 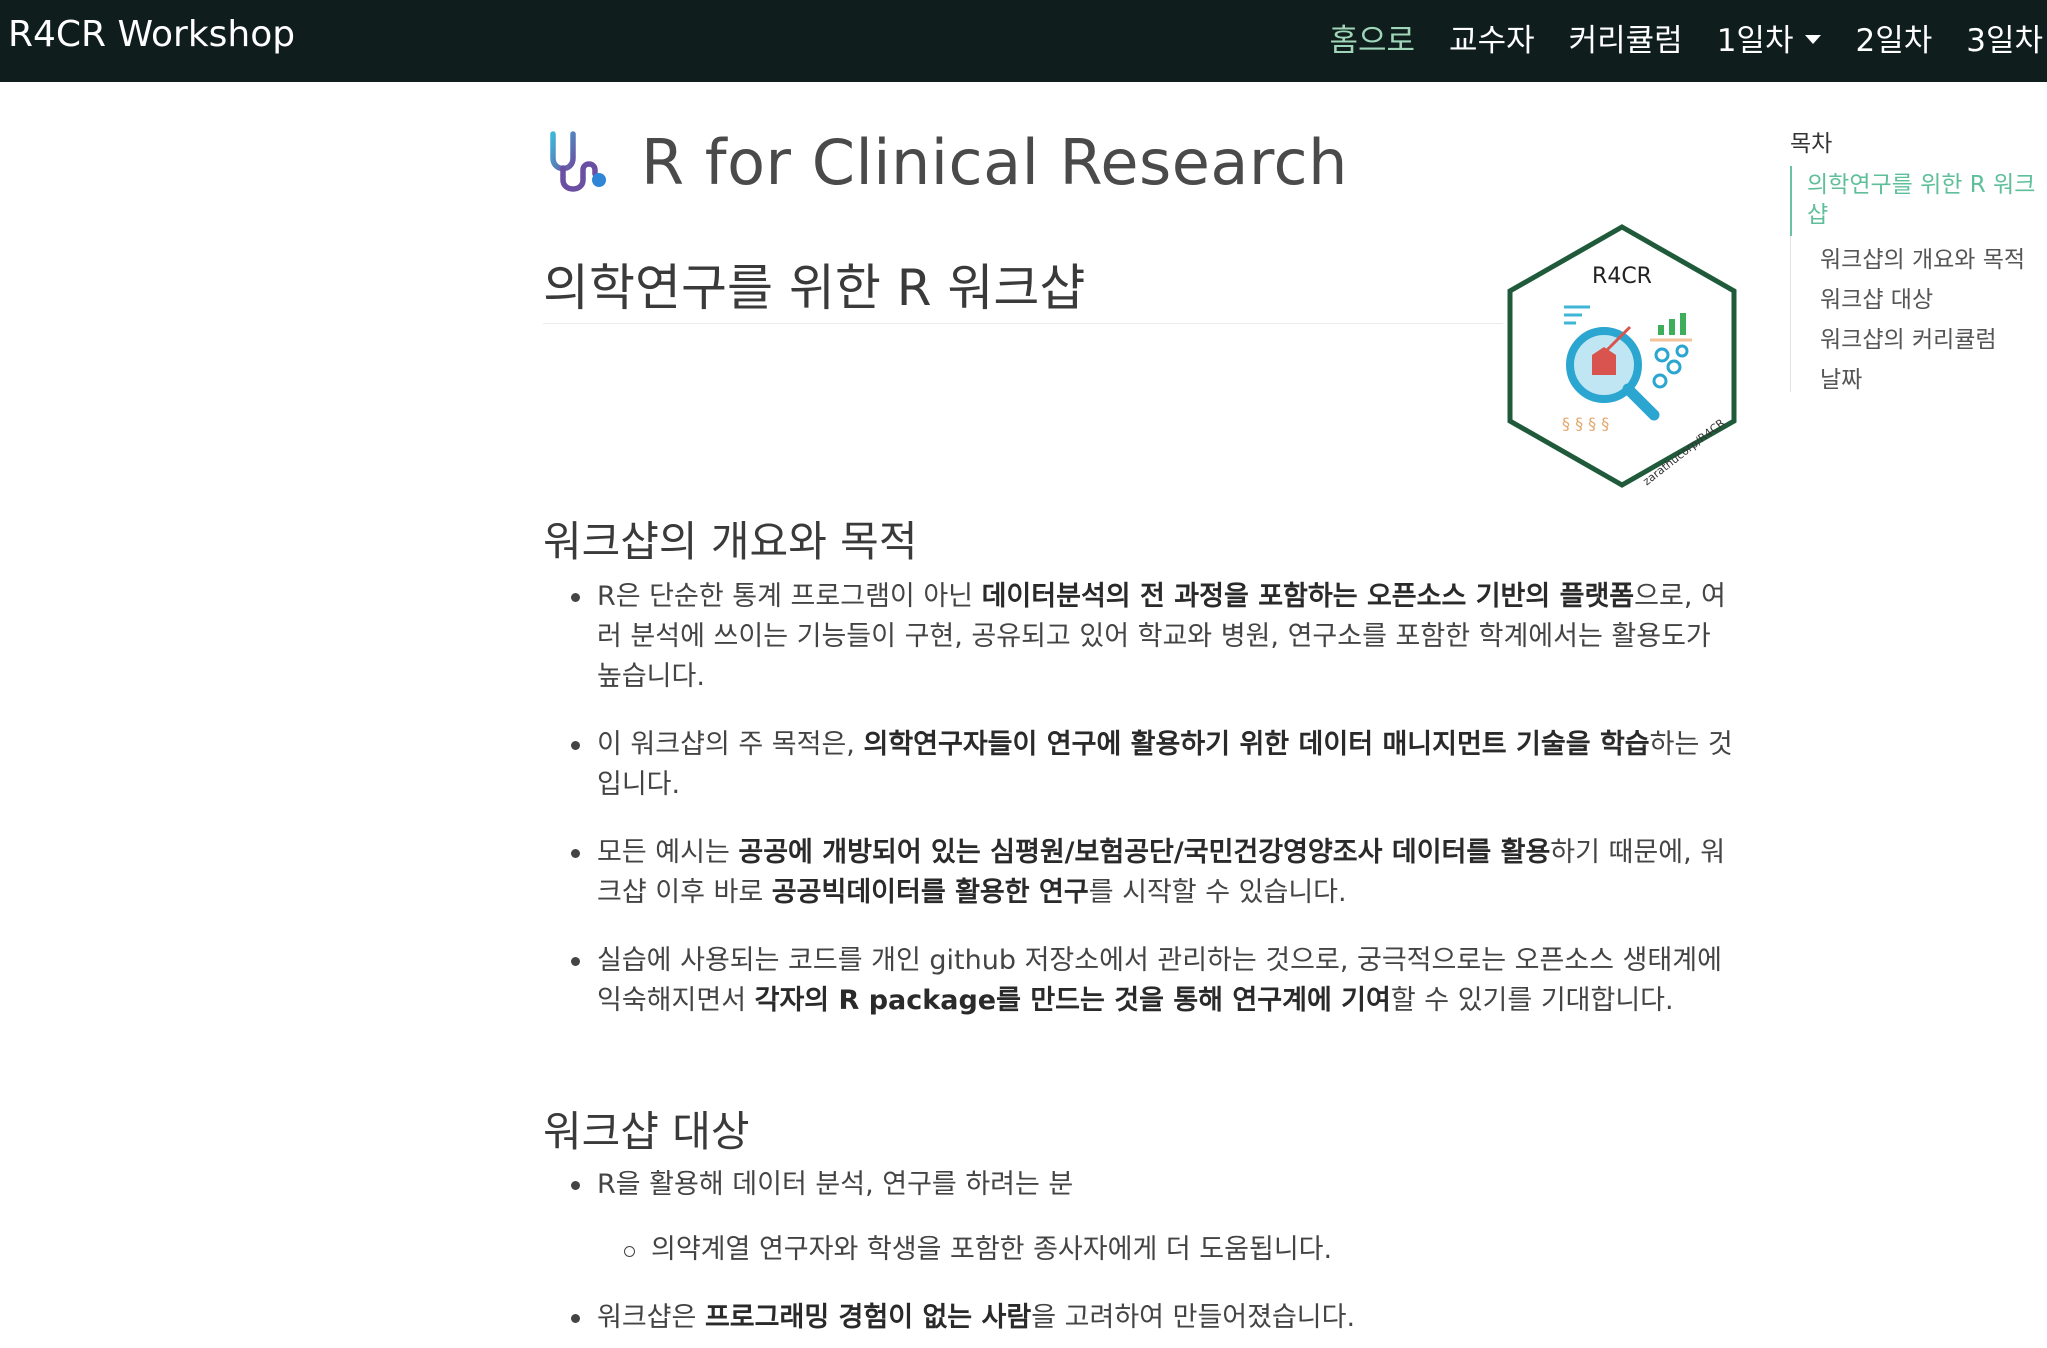 What do you see at coordinates (994, 162) in the screenshot?
I see `page-title: R for Clinical Research` at bounding box center [994, 162].